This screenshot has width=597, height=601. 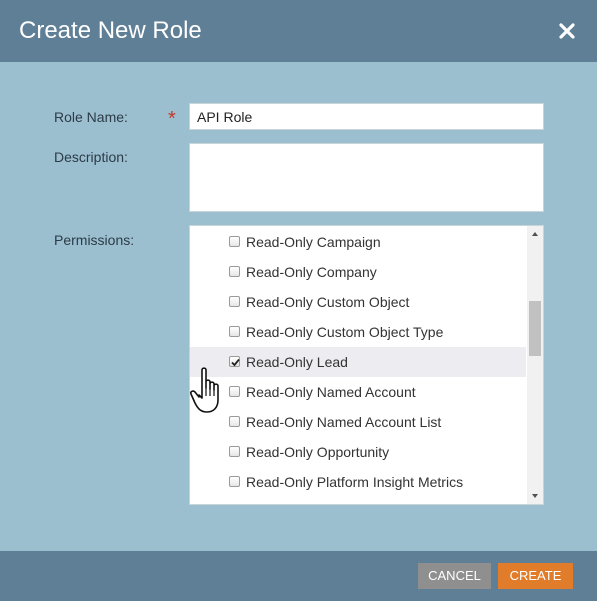 I want to click on create-button: CREATE, so click(x=535, y=576).